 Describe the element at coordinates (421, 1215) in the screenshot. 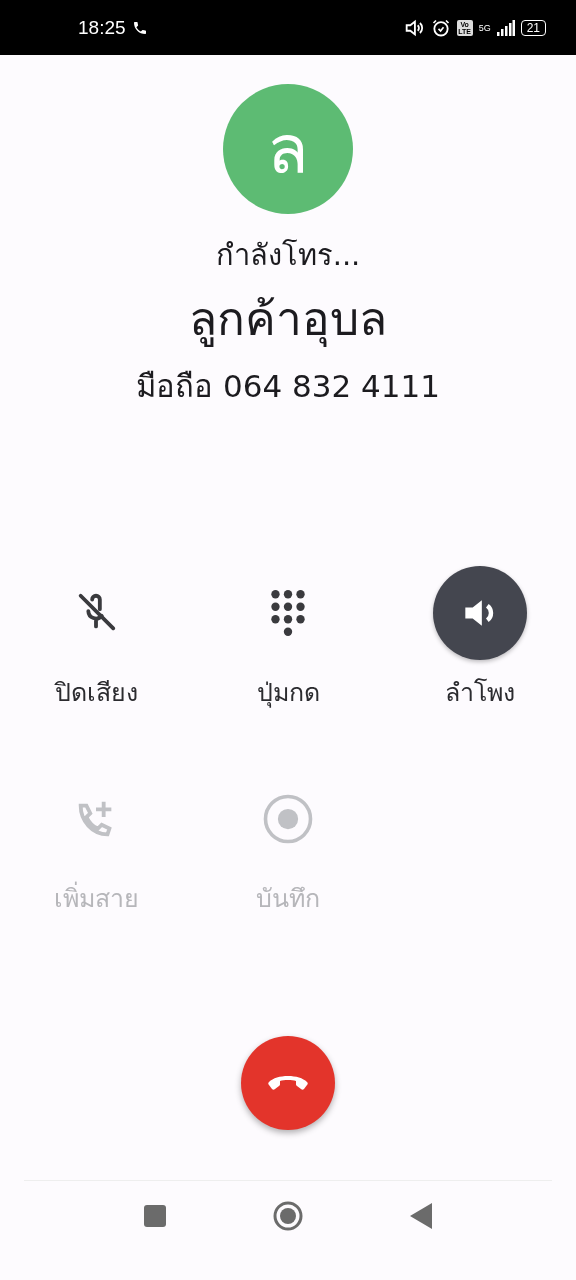

I see `back-button` at that location.